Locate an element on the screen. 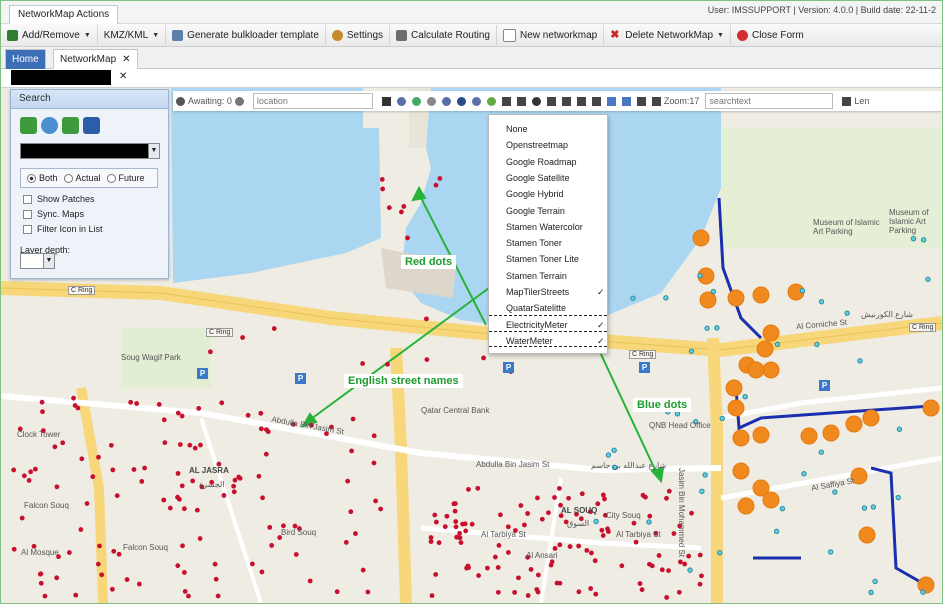 The width and height of the screenshot is (943, 604). sync-maps-checkbox: Sync. Maps is located at coordinates (53, 214).